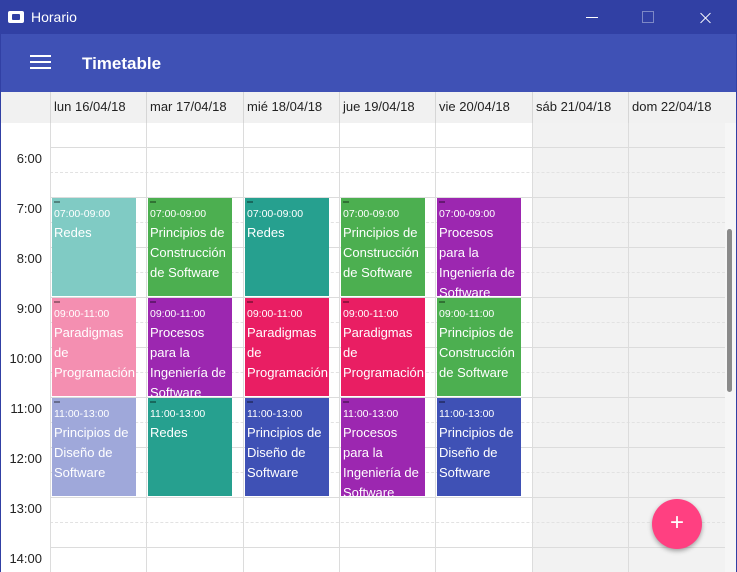  What do you see at coordinates (484, 107) in the screenshot?
I see `day-header: vie 20/04/18` at bounding box center [484, 107].